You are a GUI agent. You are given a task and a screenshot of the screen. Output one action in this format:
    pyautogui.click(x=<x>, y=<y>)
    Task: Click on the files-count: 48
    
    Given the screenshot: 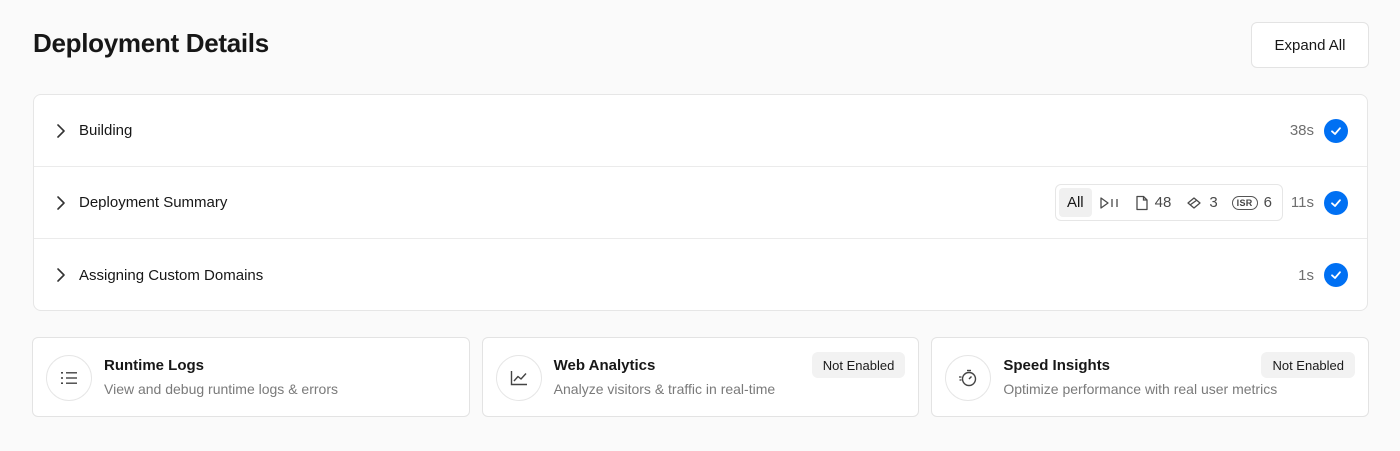 What is the action you would take?
    pyautogui.click(x=1163, y=202)
    